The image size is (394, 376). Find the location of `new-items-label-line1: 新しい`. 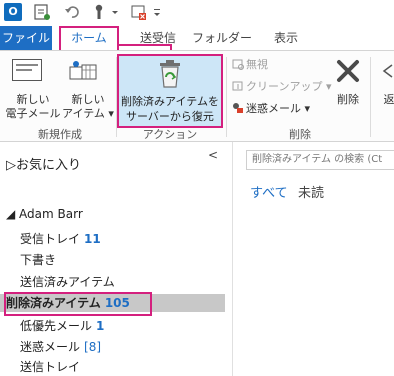

new-items-label-line1: 新しい is located at coordinates (88, 99).